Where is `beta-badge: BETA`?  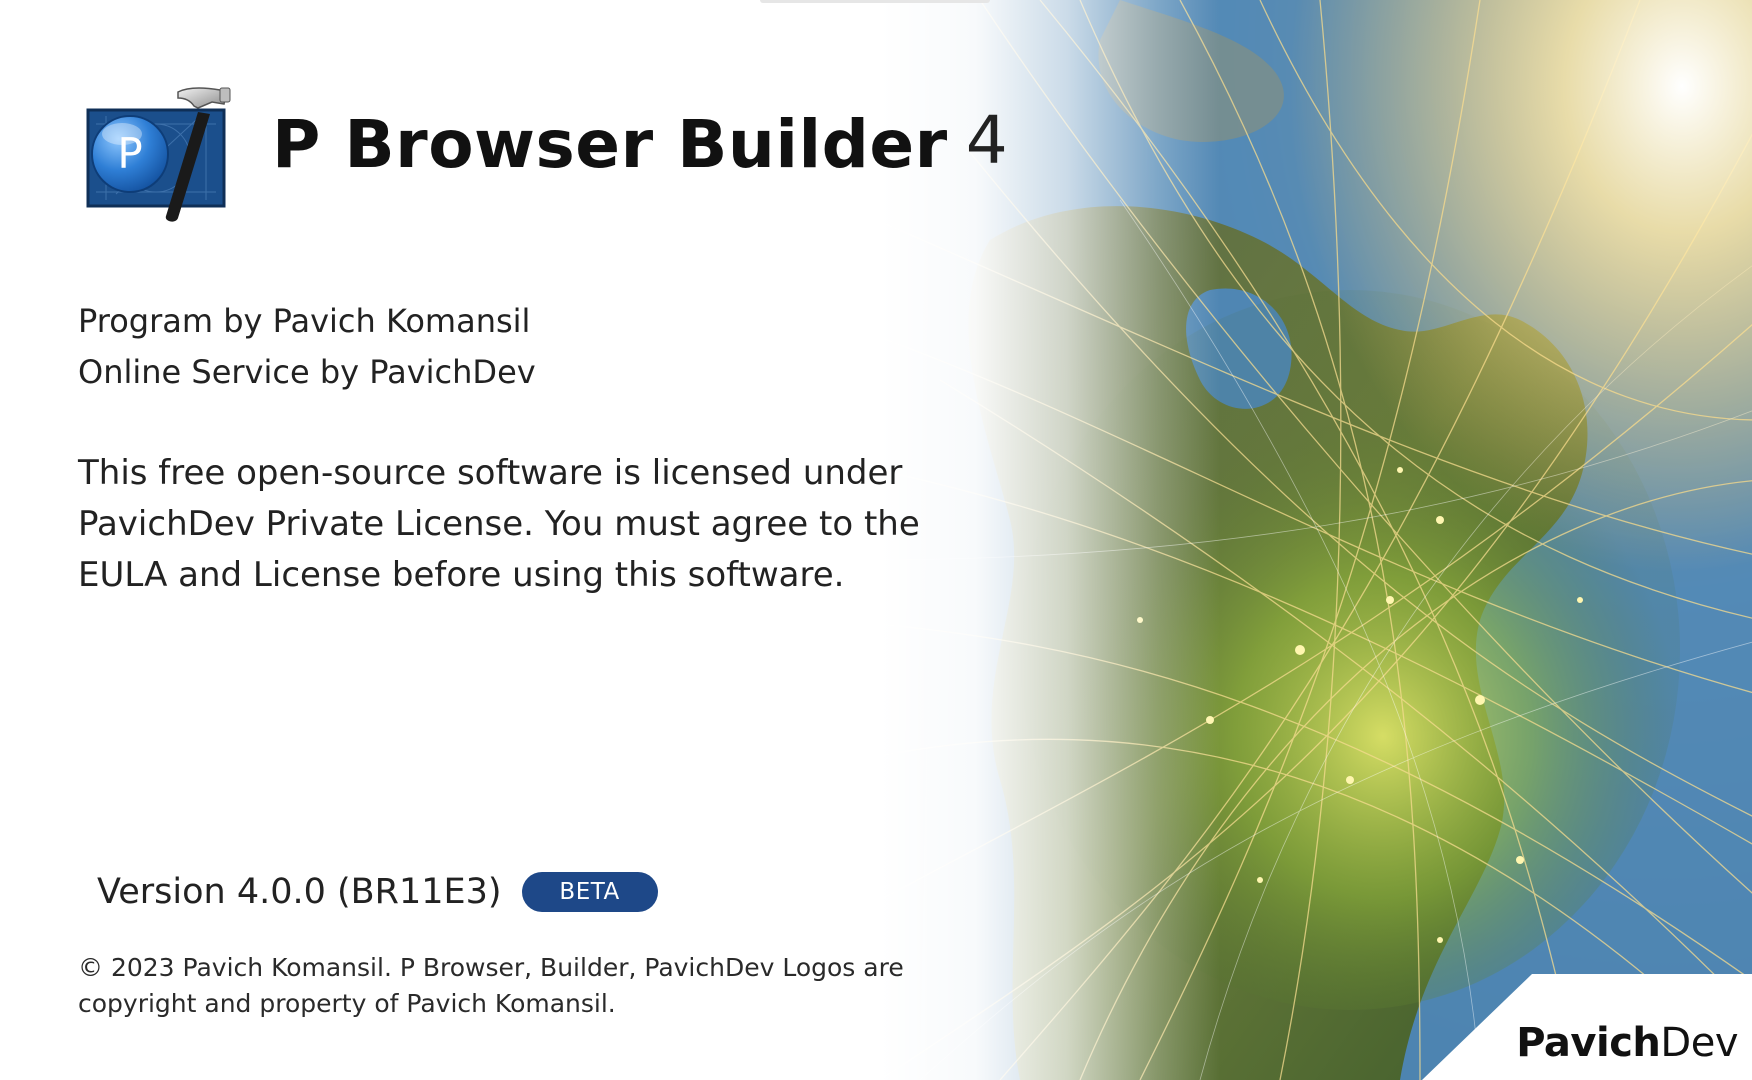
beta-badge: BETA is located at coordinates (589, 892).